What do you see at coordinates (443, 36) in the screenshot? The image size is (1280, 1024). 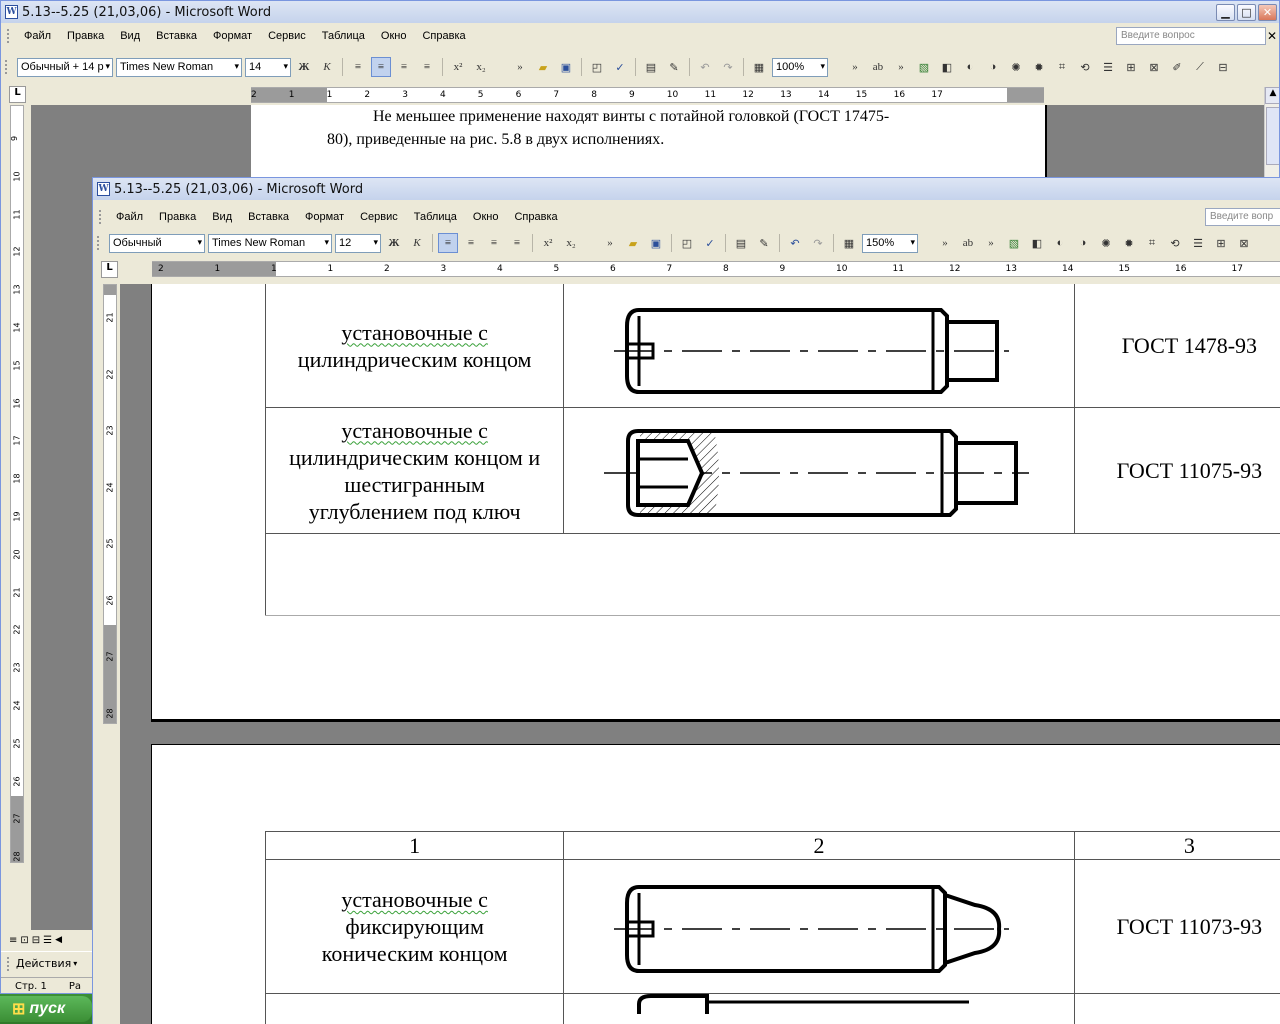 I see `menu-help: Справка` at bounding box center [443, 36].